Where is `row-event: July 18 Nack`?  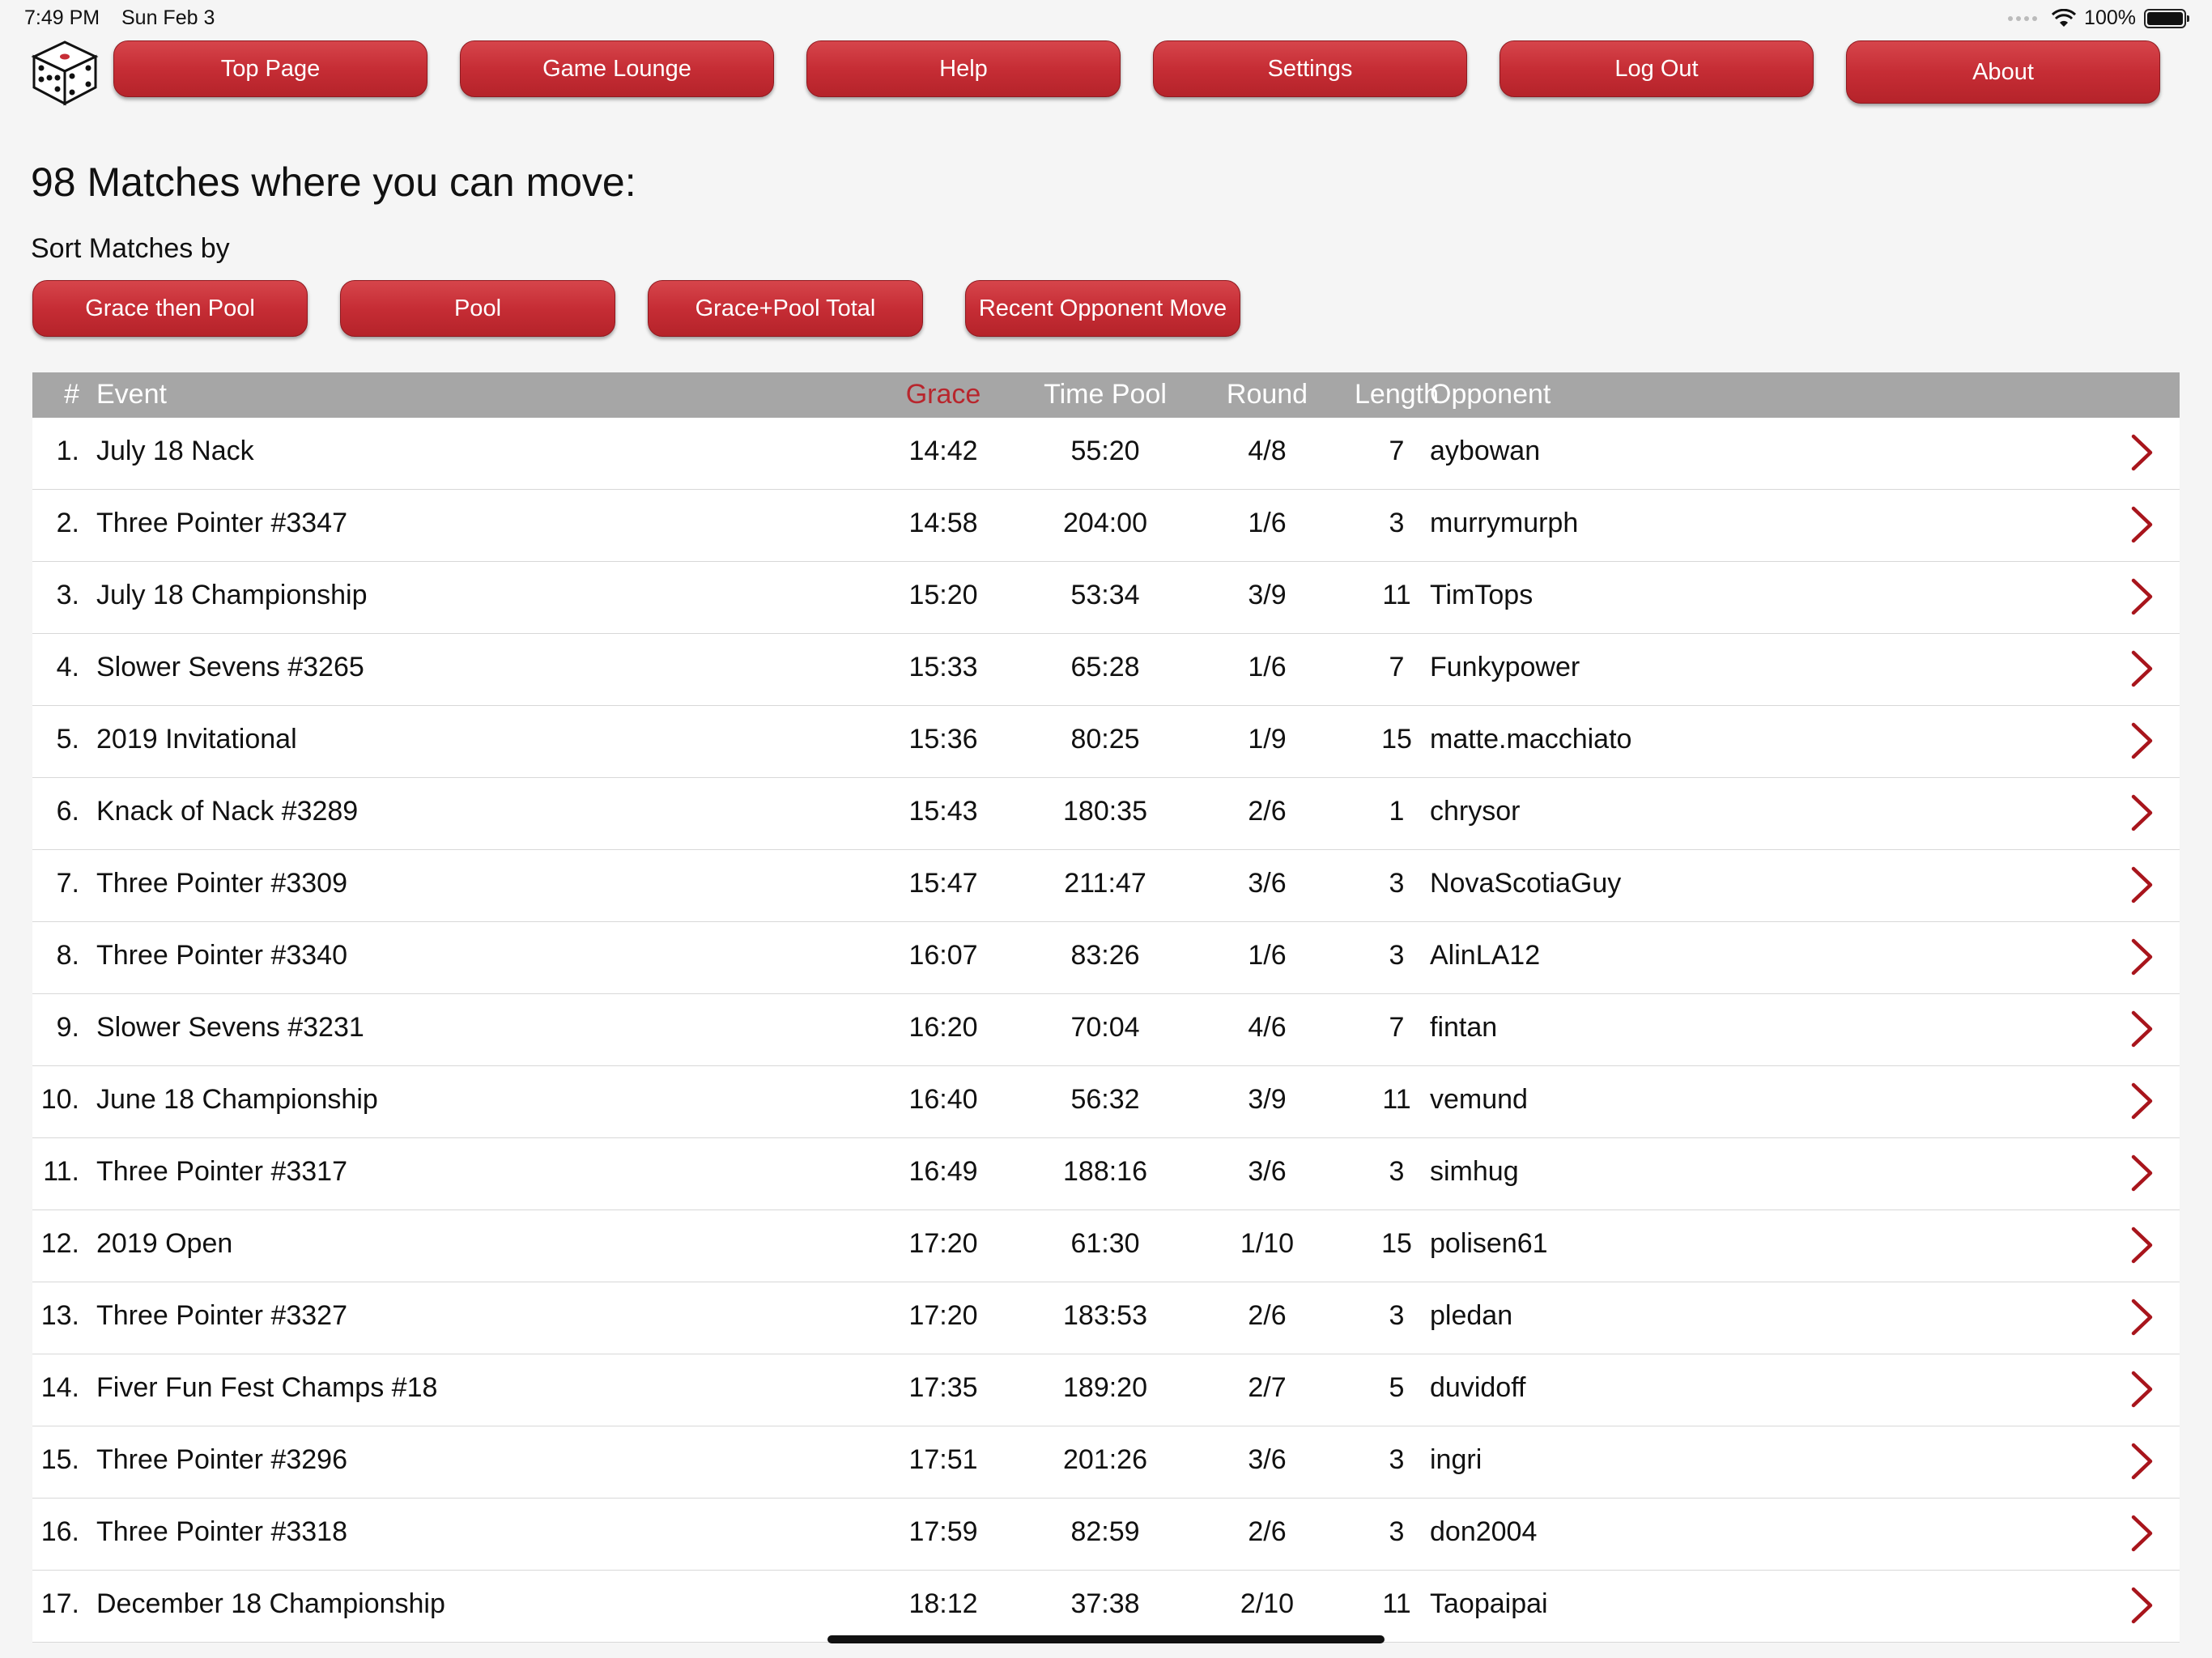
row-event: July 18 Nack is located at coordinates (175, 451).